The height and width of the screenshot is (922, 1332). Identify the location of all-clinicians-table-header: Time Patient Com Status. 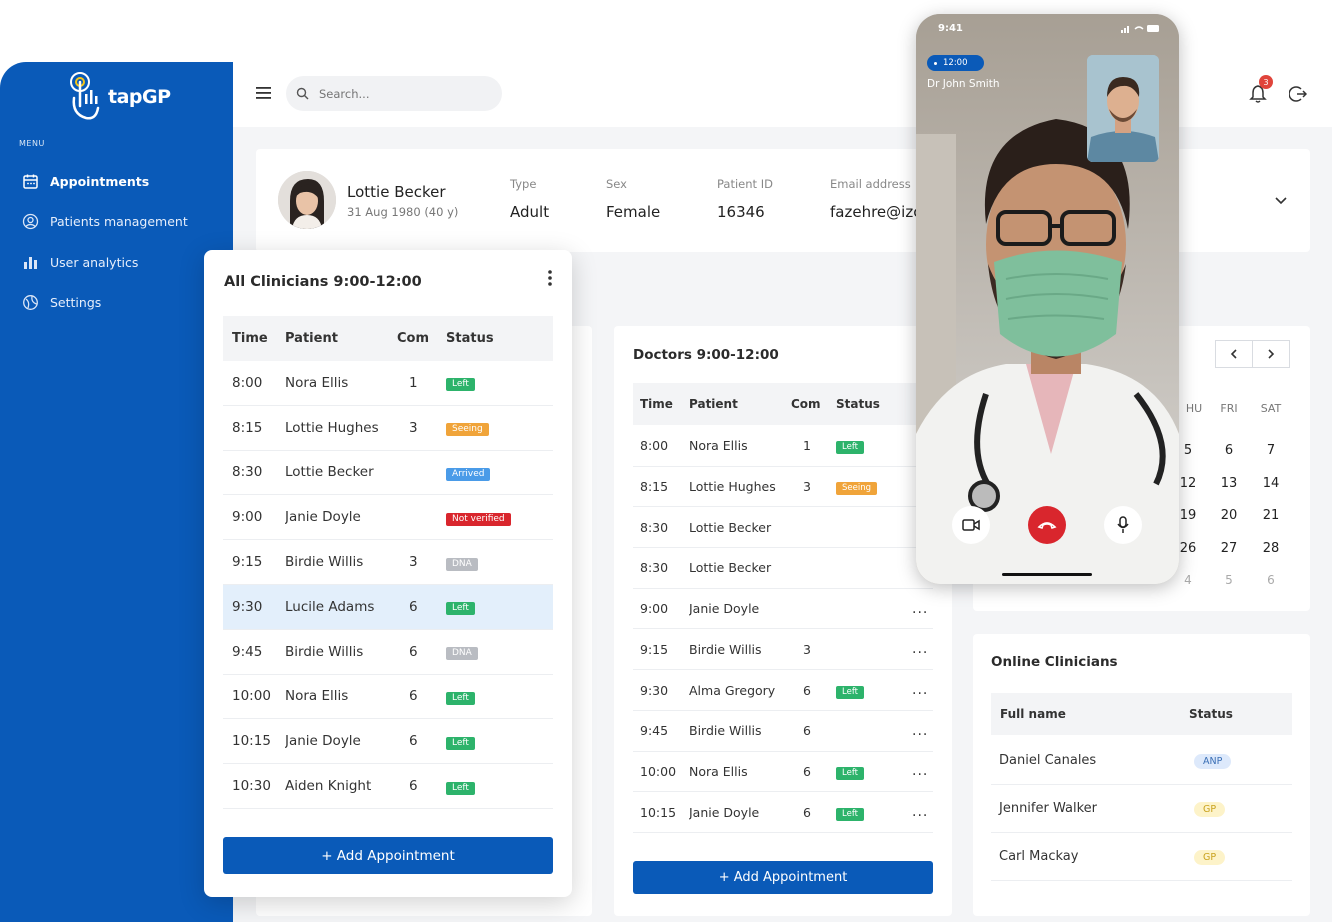
(388, 338).